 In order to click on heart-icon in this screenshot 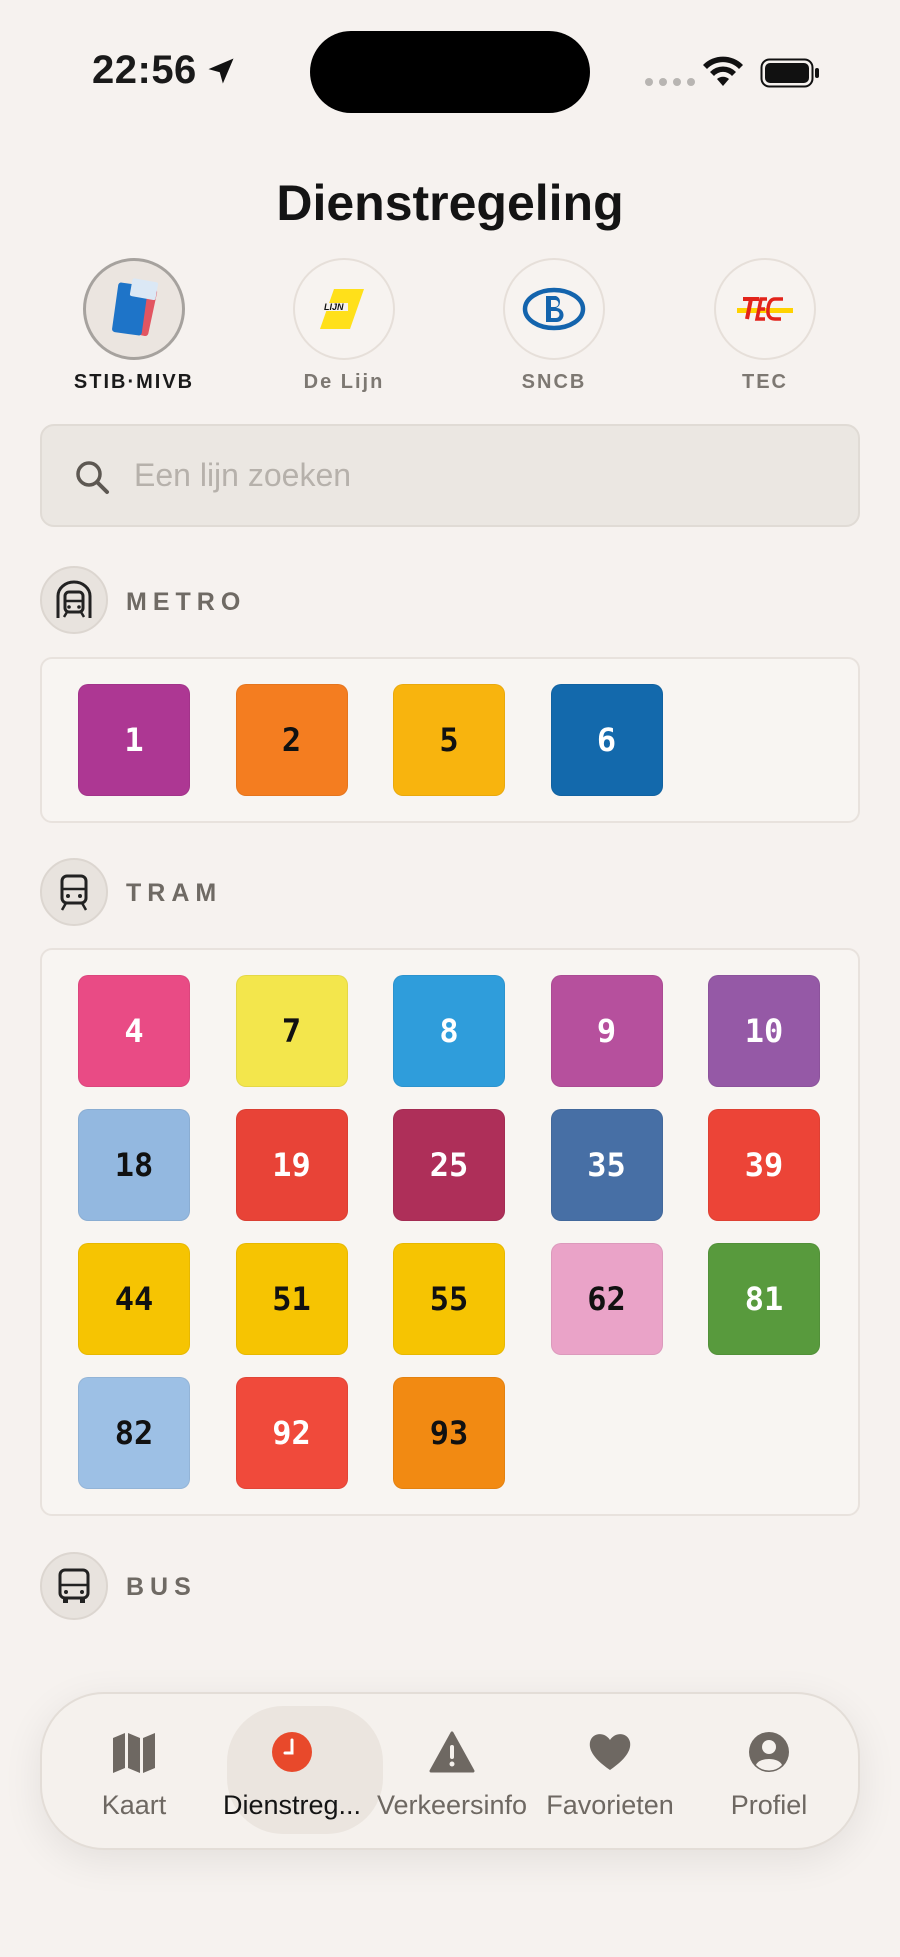, I will do `click(610, 1752)`.